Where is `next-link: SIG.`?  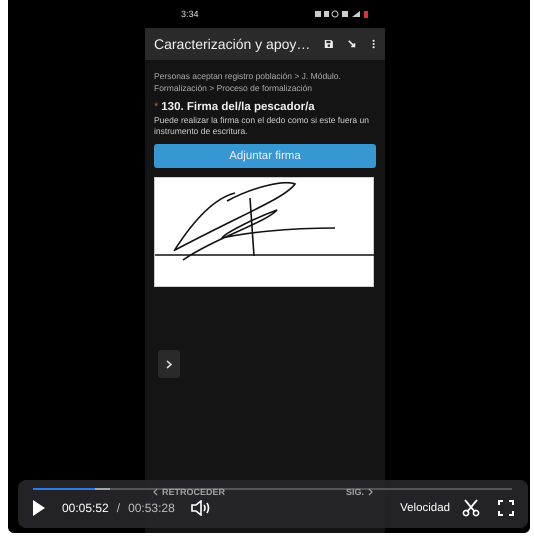
next-link: SIG. is located at coordinates (355, 492).